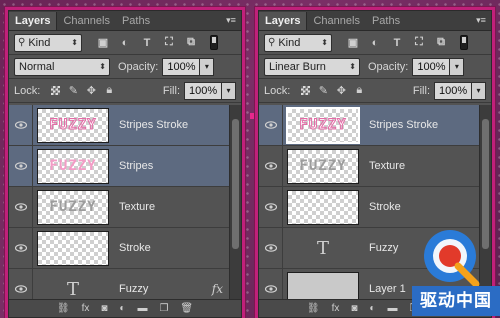 The height and width of the screenshot is (318, 500). I want to click on filter-icons: ▣ ◐ T ⛶ ⧉, so click(397, 43).